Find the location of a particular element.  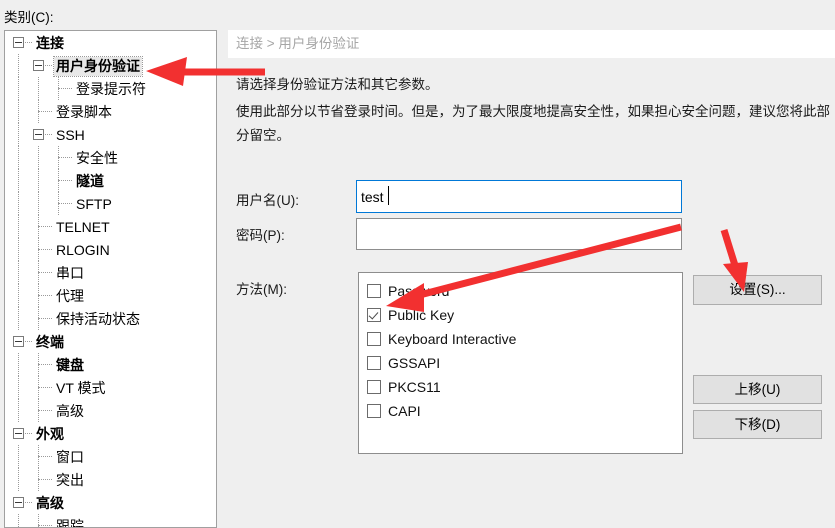

tree-item-label: 窗口 is located at coordinates (70, 456).